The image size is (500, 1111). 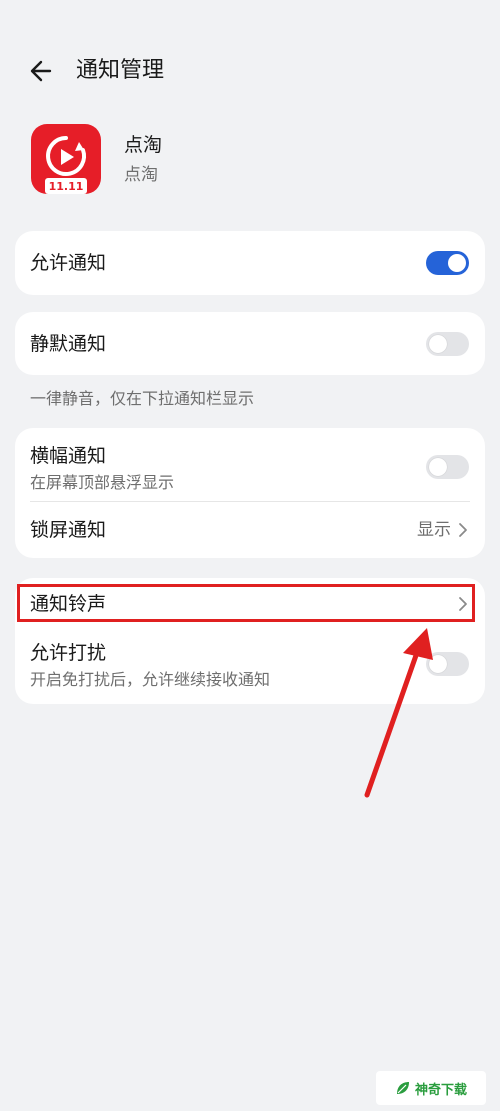 I want to click on silent-notifications-card: 静默通知, so click(x=250, y=343).